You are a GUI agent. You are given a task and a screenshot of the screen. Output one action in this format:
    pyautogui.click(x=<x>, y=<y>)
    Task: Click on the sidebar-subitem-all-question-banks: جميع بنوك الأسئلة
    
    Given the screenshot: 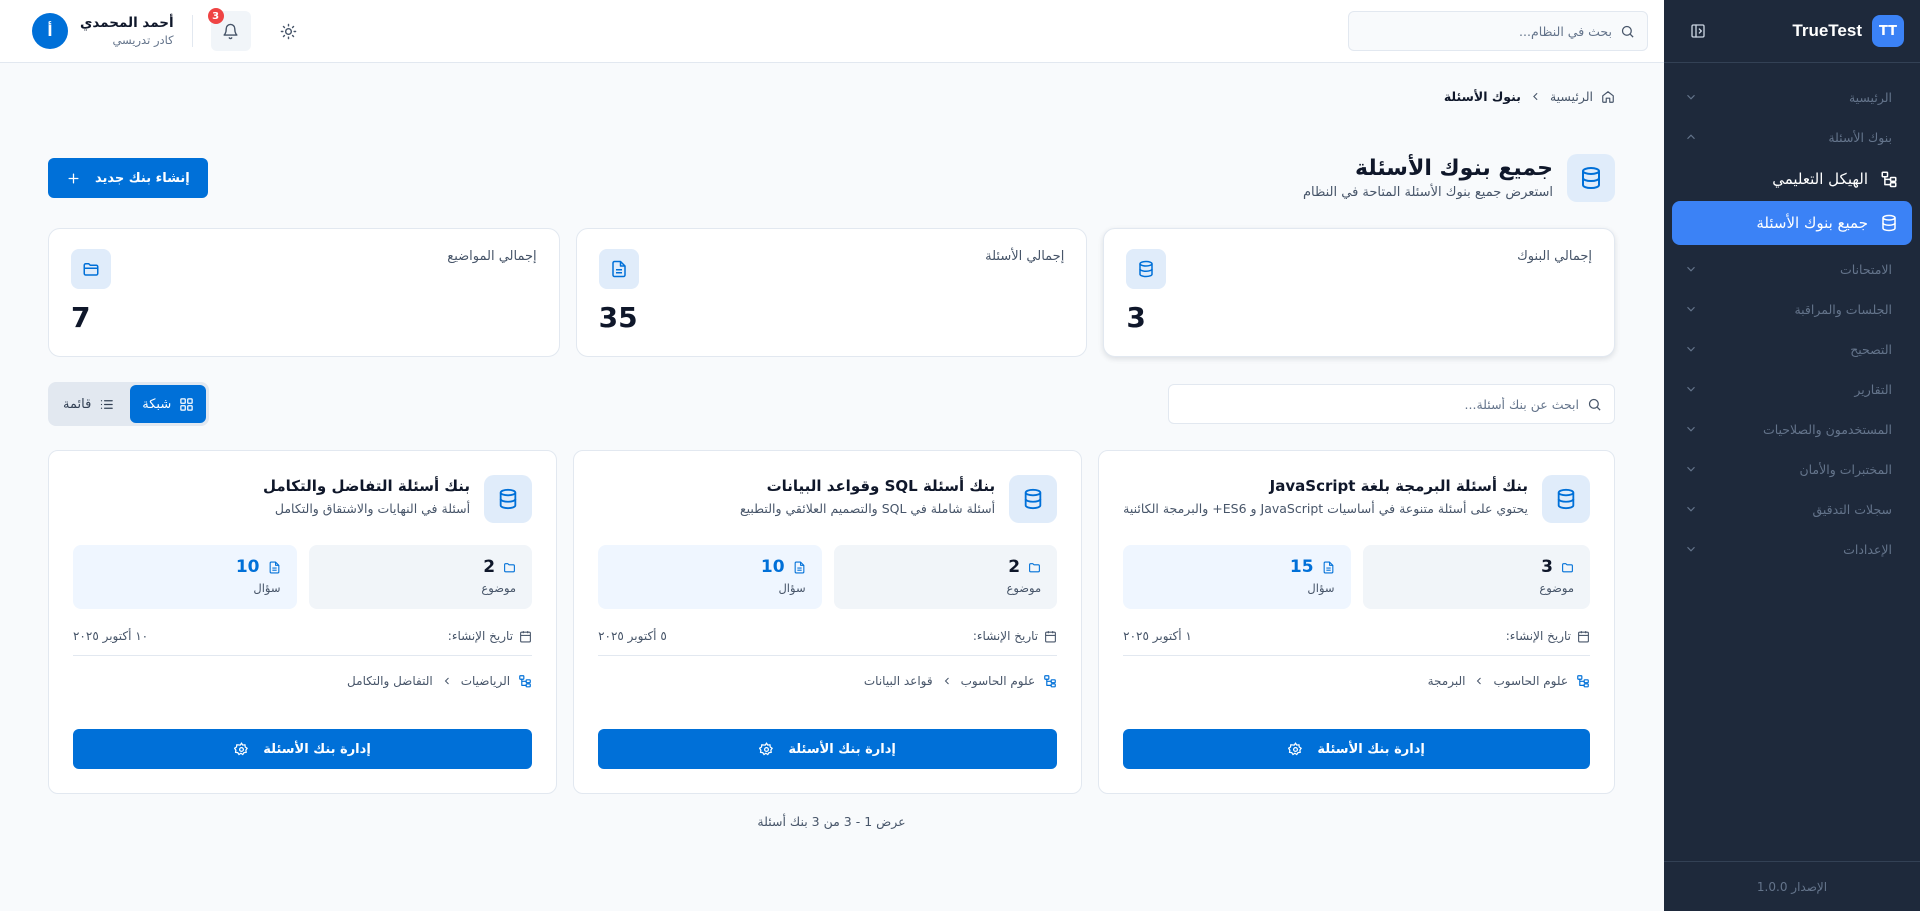 What is the action you would take?
    pyautogui.click(x=1792, y=223)
    